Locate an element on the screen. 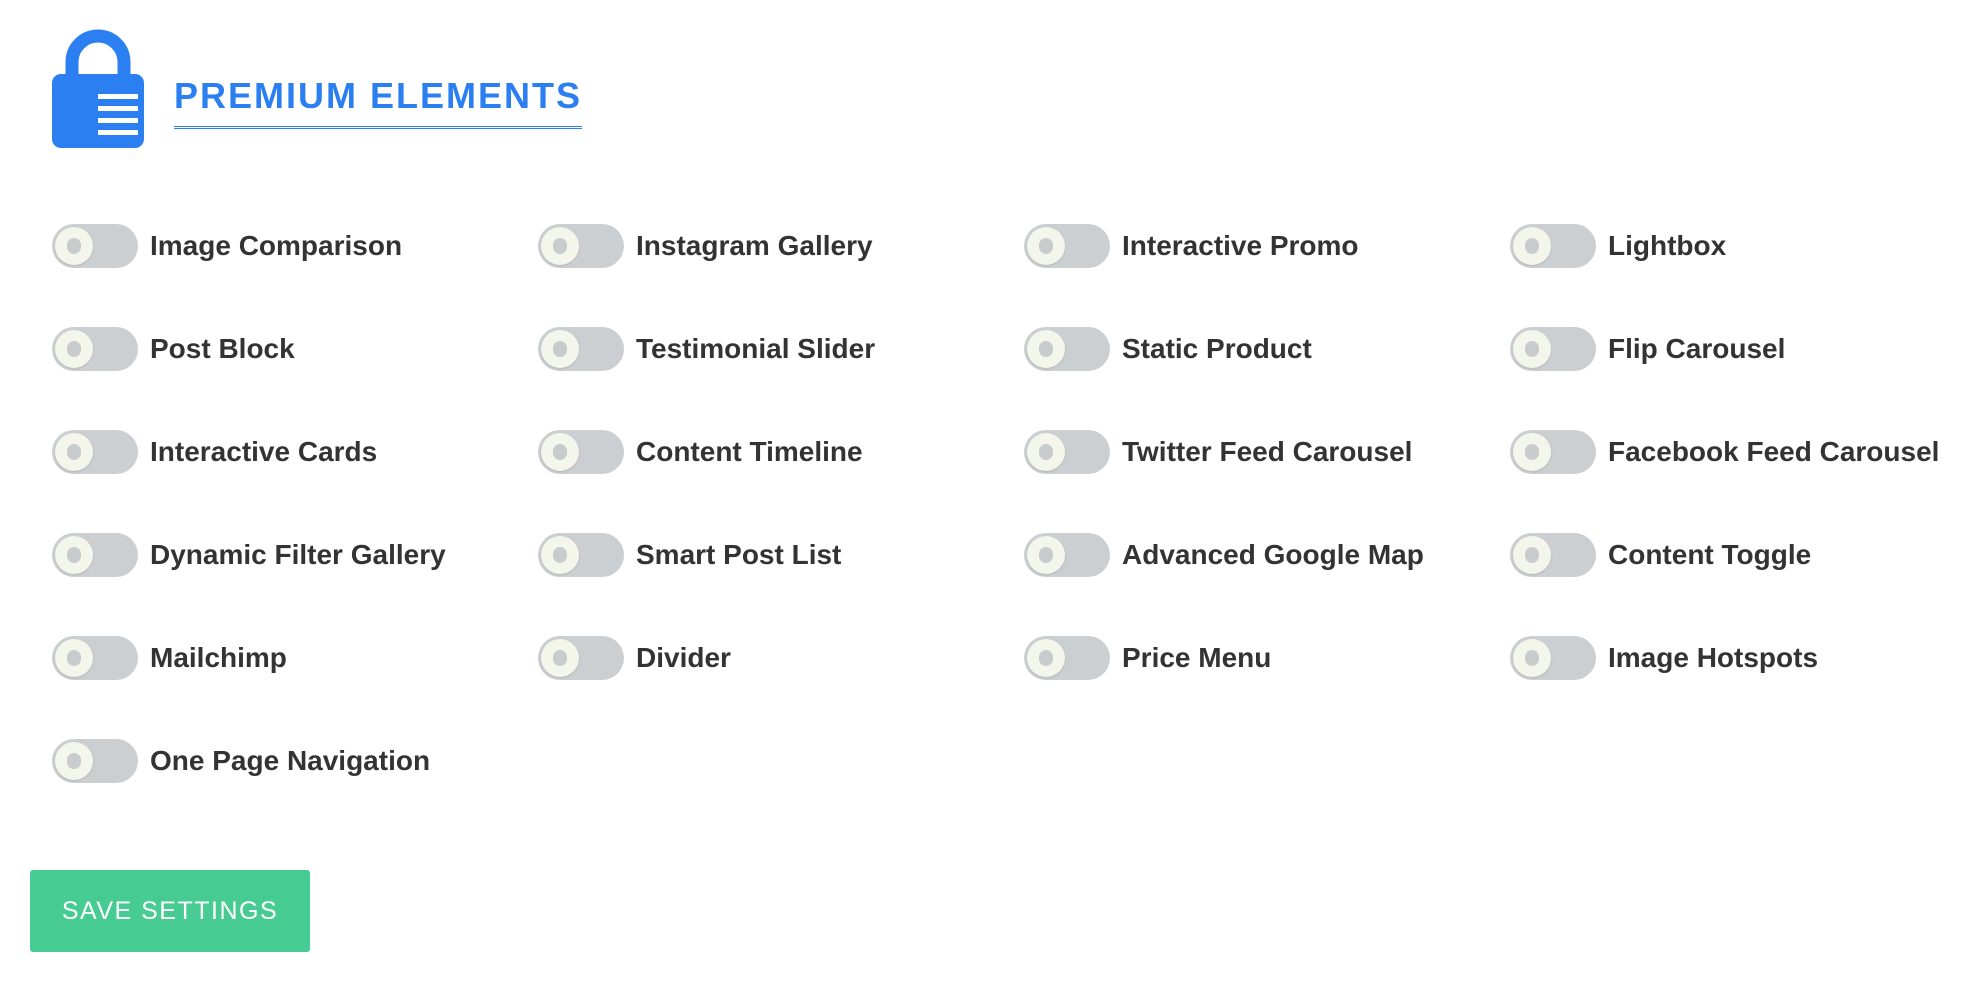 This screenshot has width=1984, height=984. toggle-label: Price Menu is located at coordinates (1197, 657).